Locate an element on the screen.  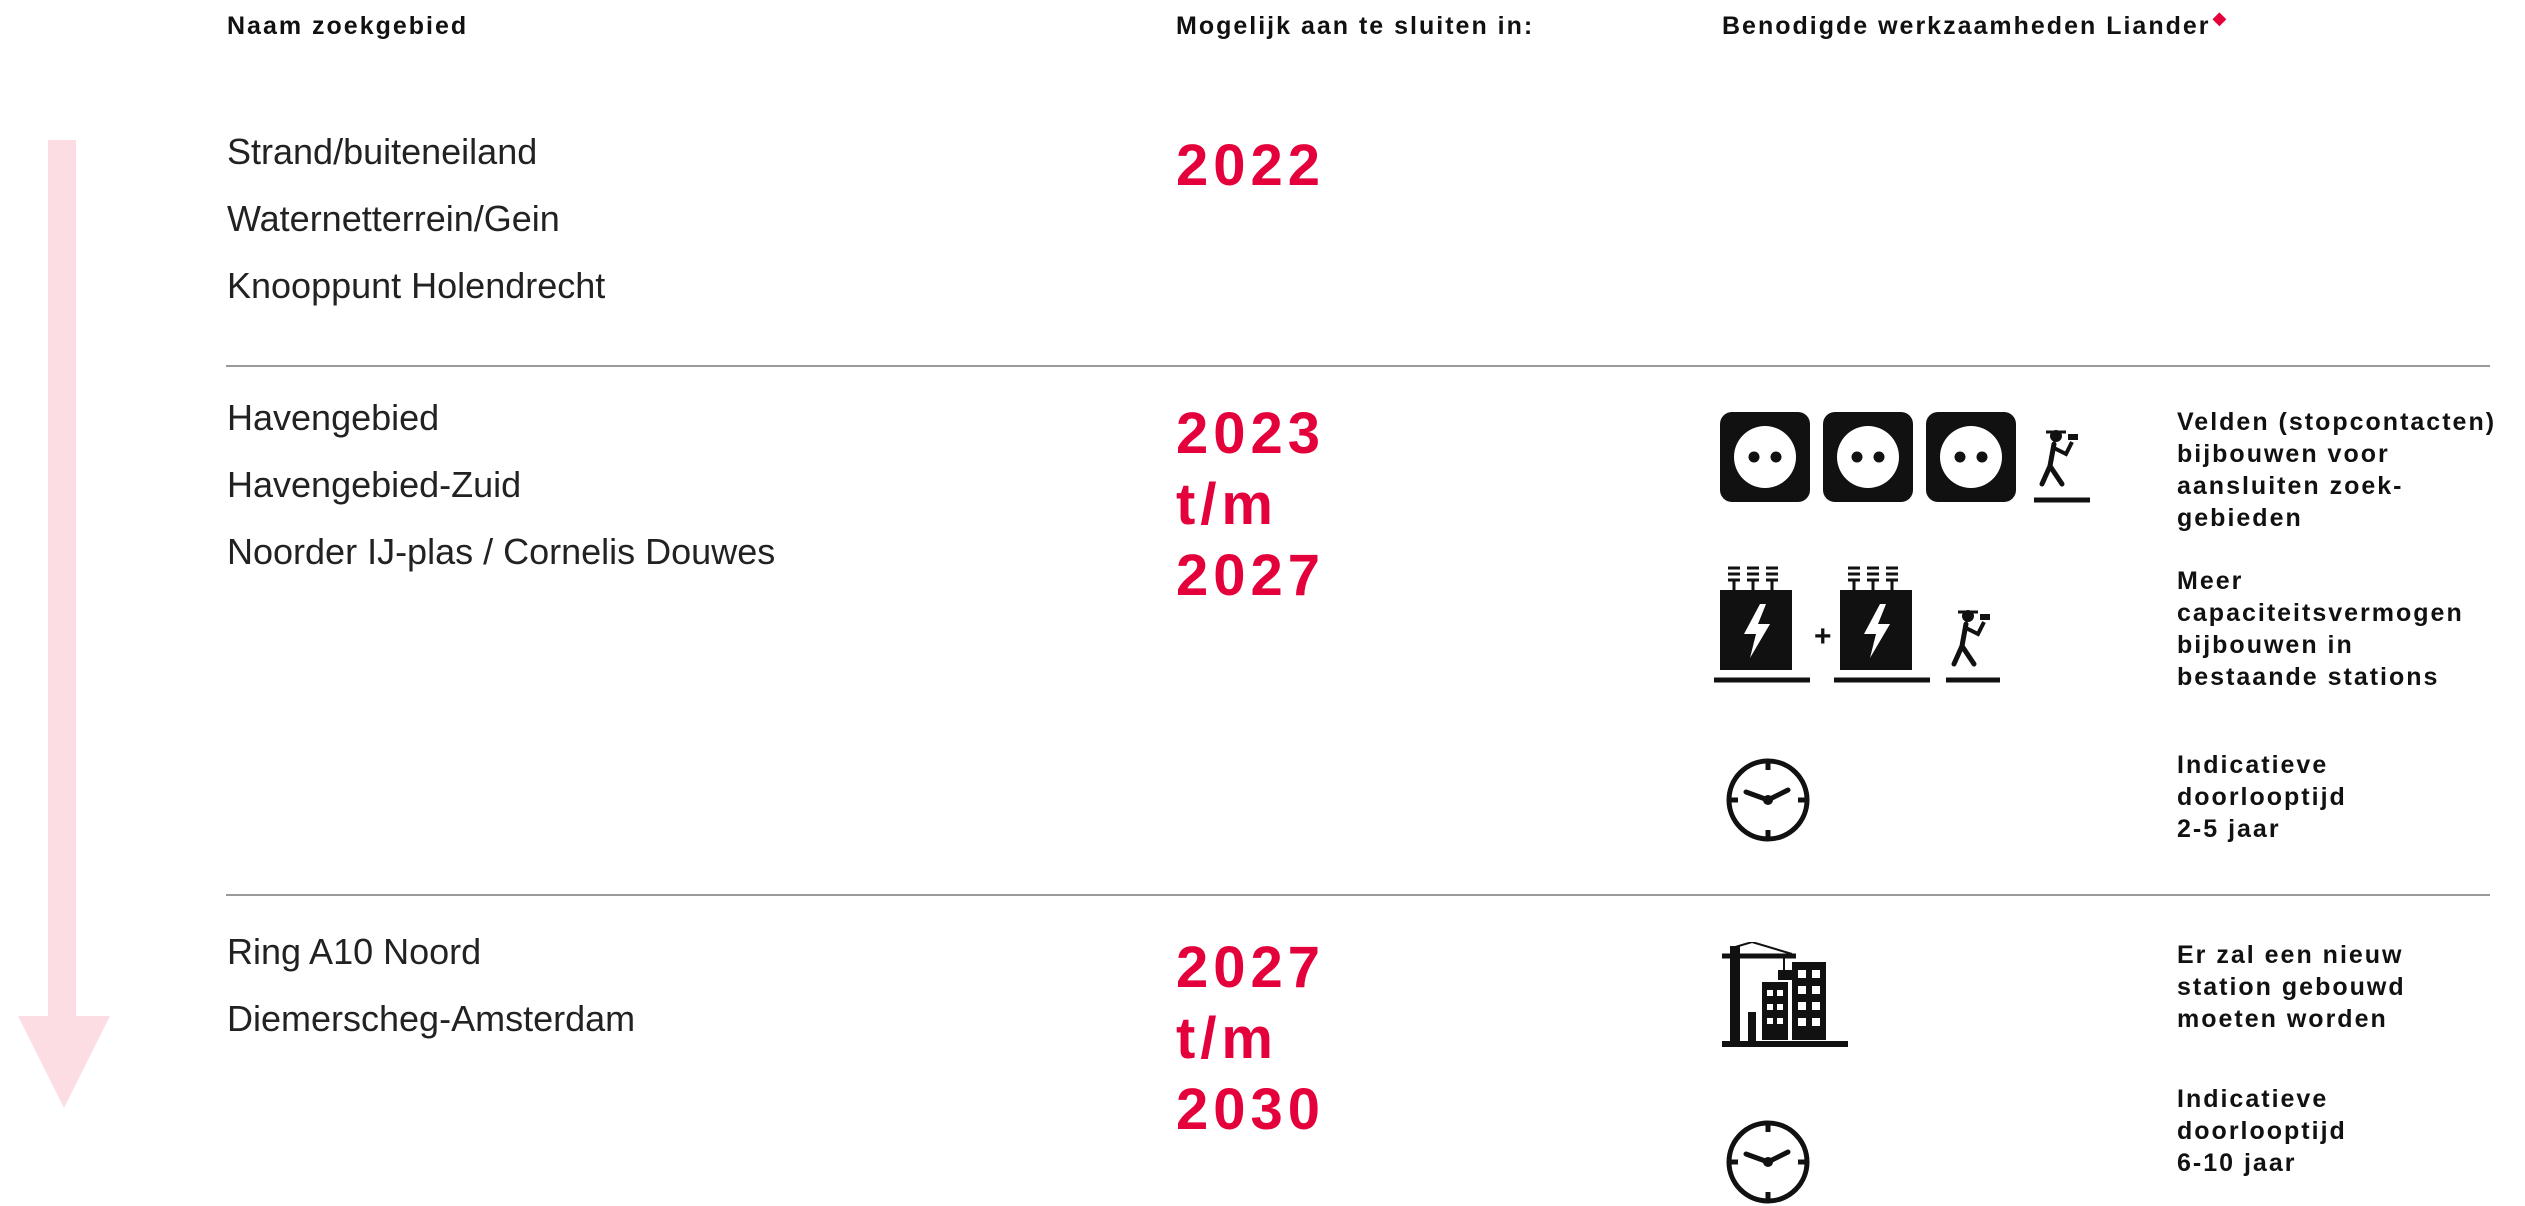
desc-line: 2-5 jaar is located at coordinates (2229, 829).